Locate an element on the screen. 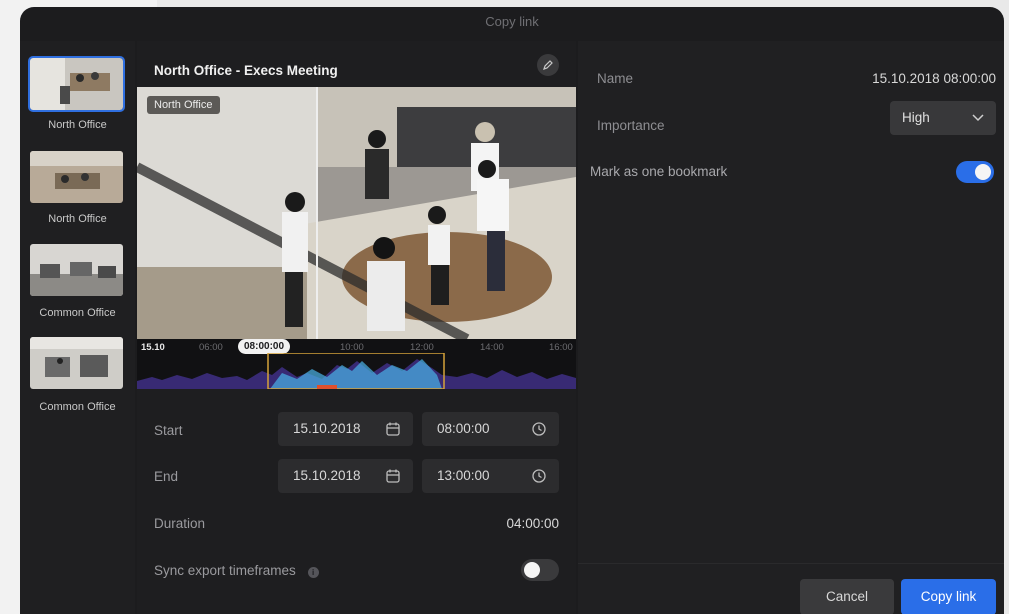  timeline-tick: 10:00 is located at coordinates (352, 347).